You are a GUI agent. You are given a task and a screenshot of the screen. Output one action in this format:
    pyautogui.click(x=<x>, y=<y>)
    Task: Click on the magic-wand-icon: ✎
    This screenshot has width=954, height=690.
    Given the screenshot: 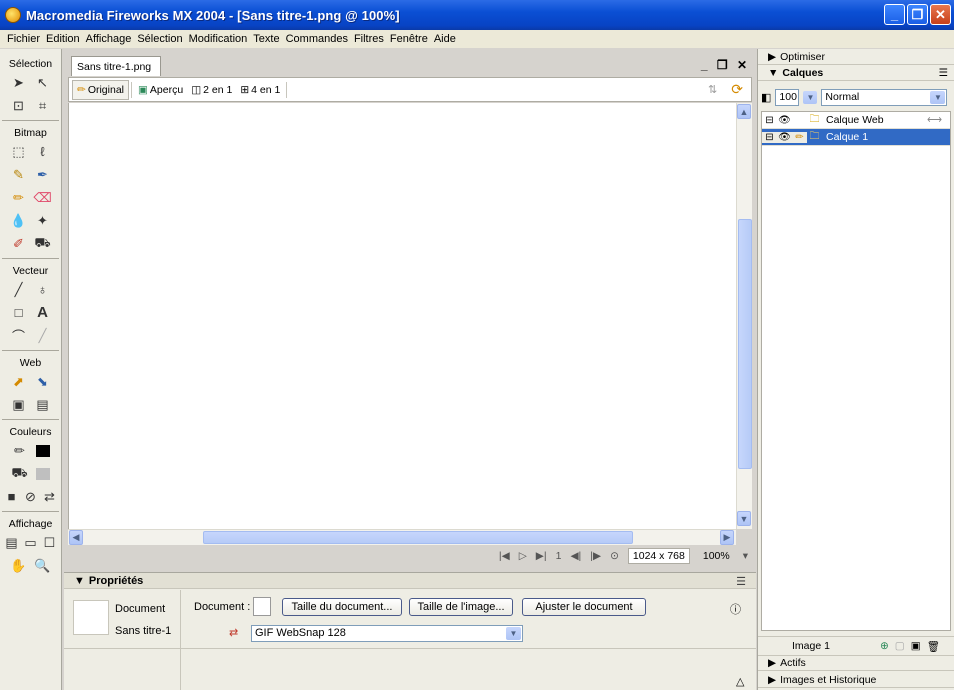 What is the action you would take?
    pyautogui.click(x=19, y=175)
    